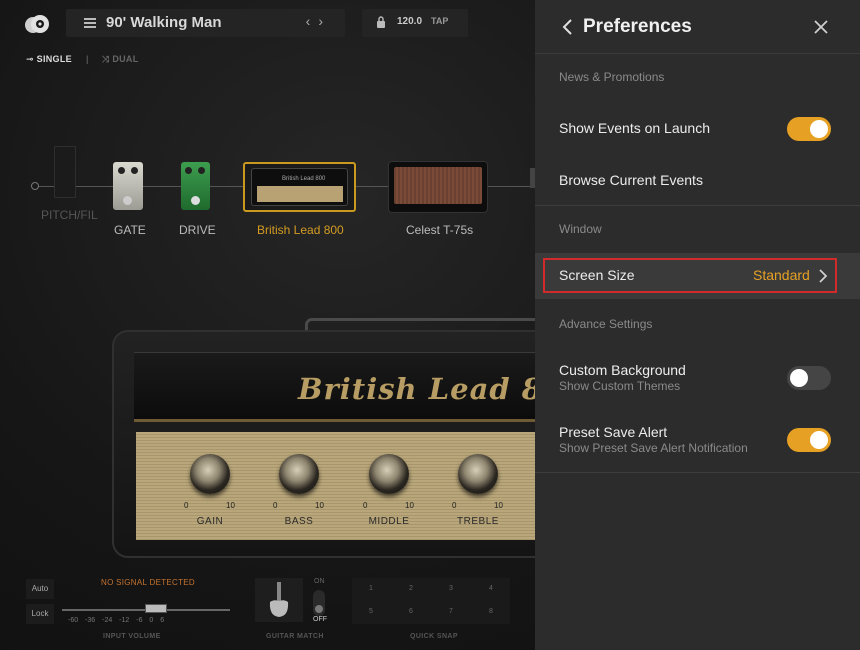  Describe the element at coordinates (409, 21) in the screenshot. I see `tempo-value: 120.0` at that location.